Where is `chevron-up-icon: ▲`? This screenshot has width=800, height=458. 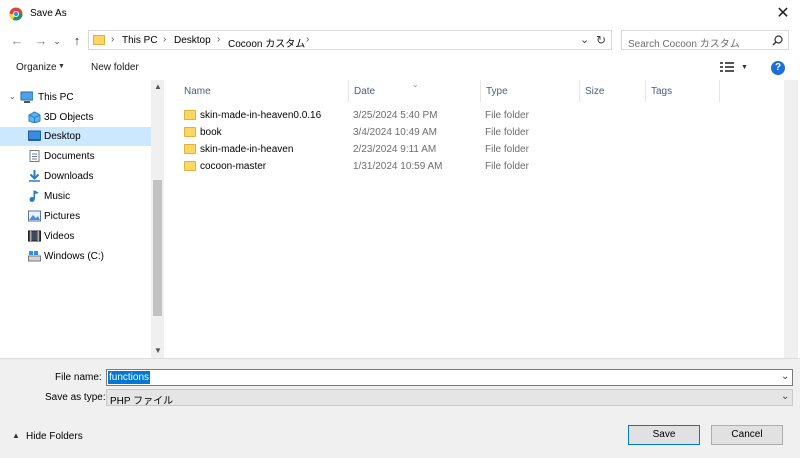 chevron-up-icon: ▲ is located at coordinates (16, 435).